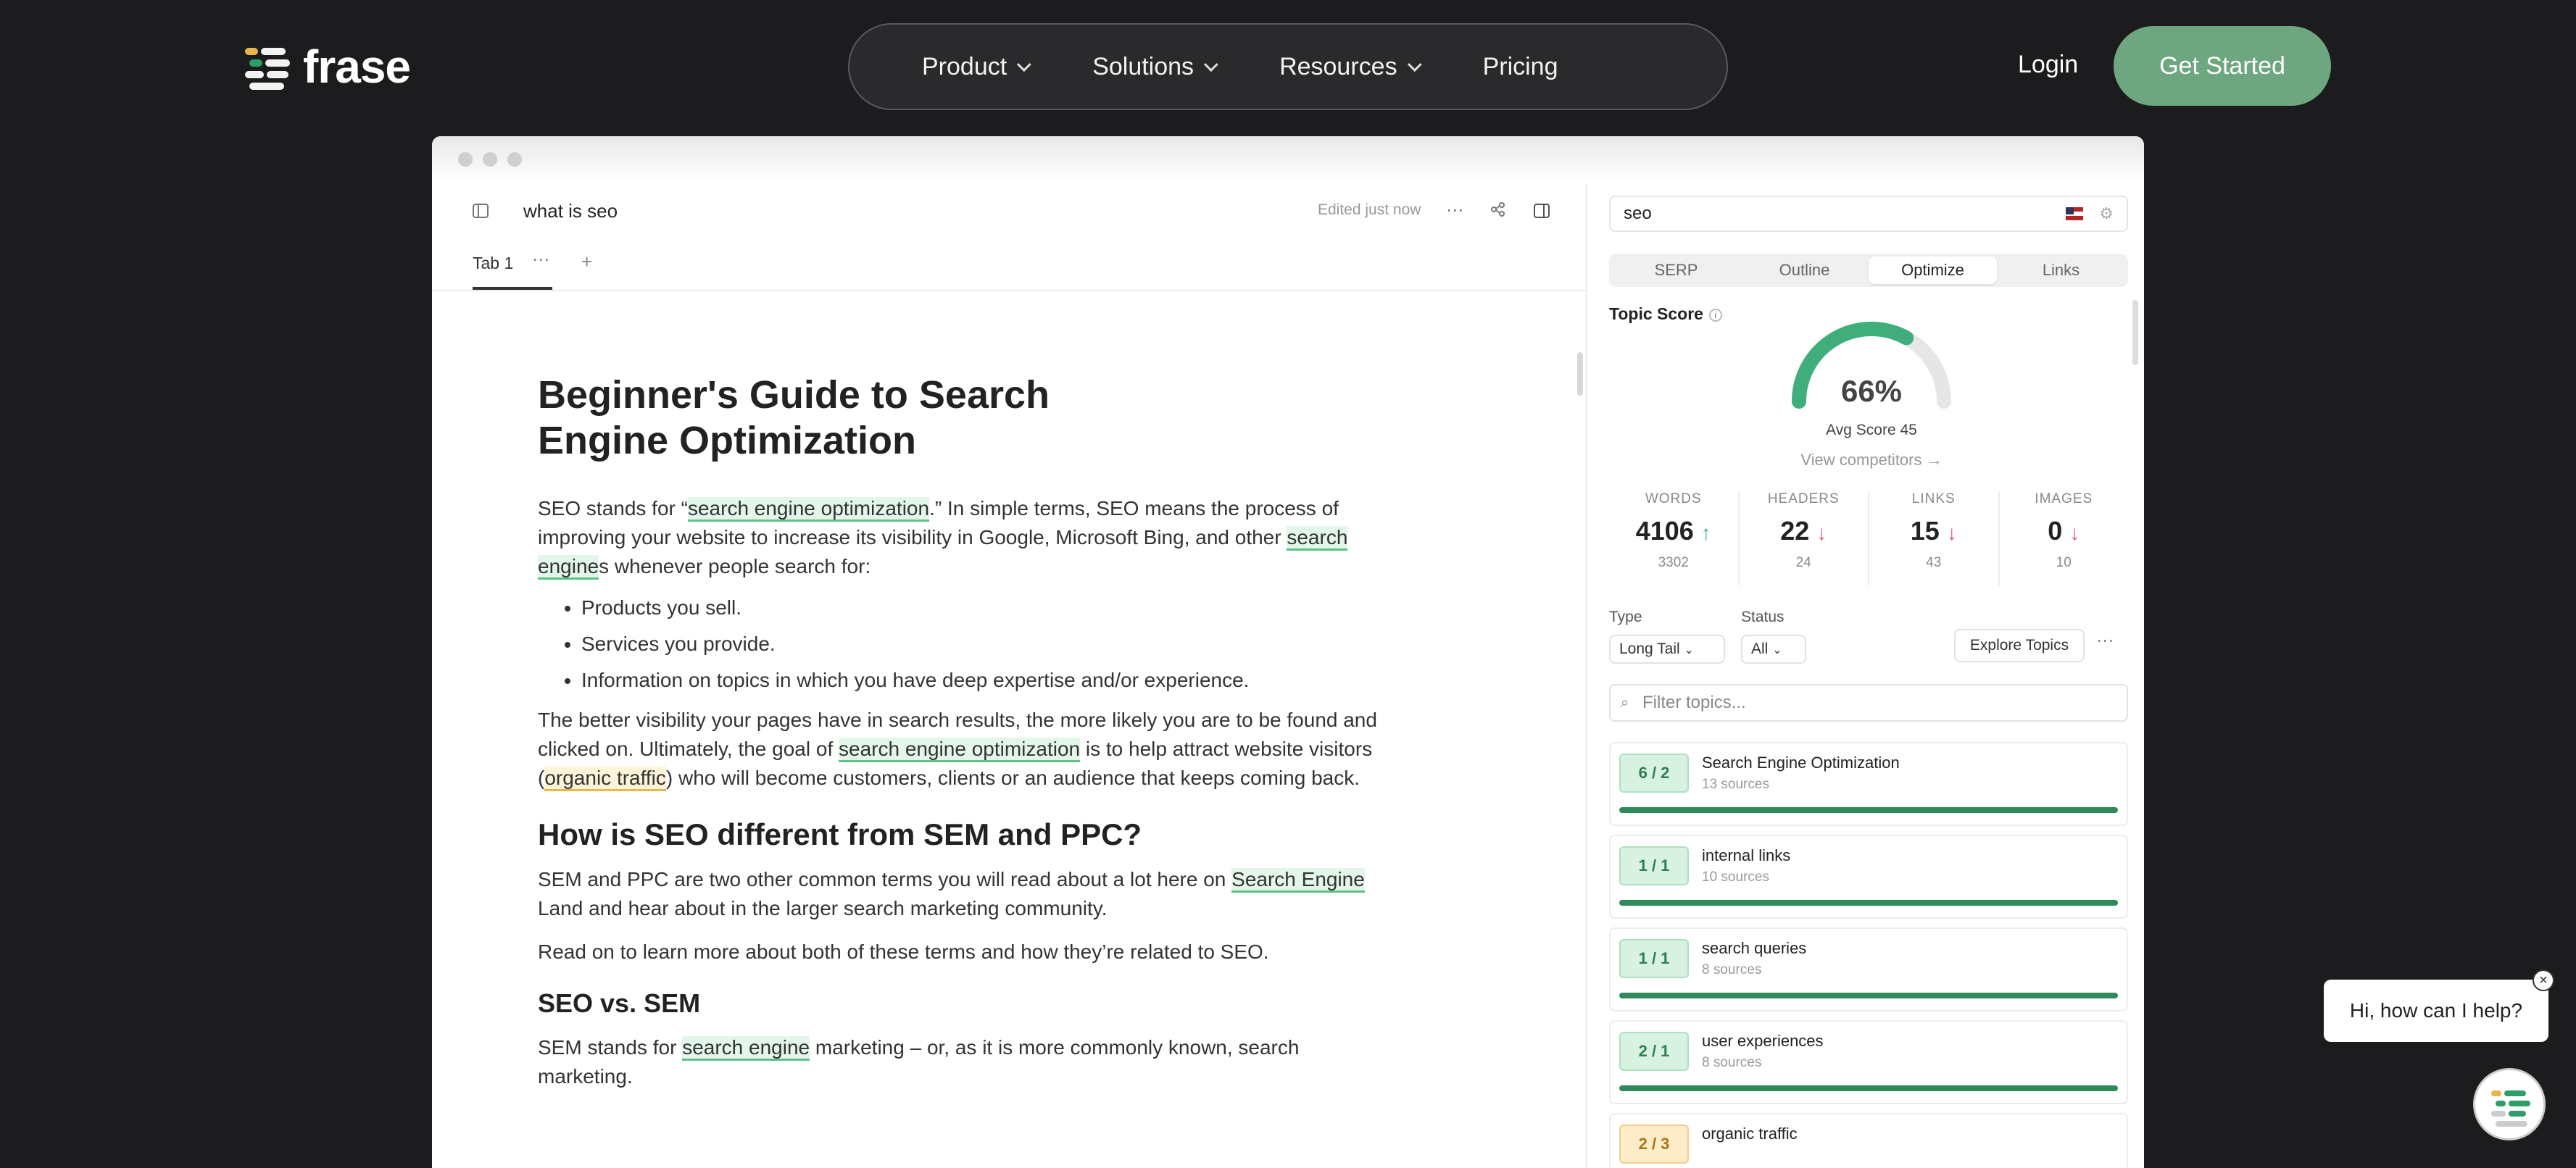  I want to click on topic-name: search queries, so click(1754, 948).